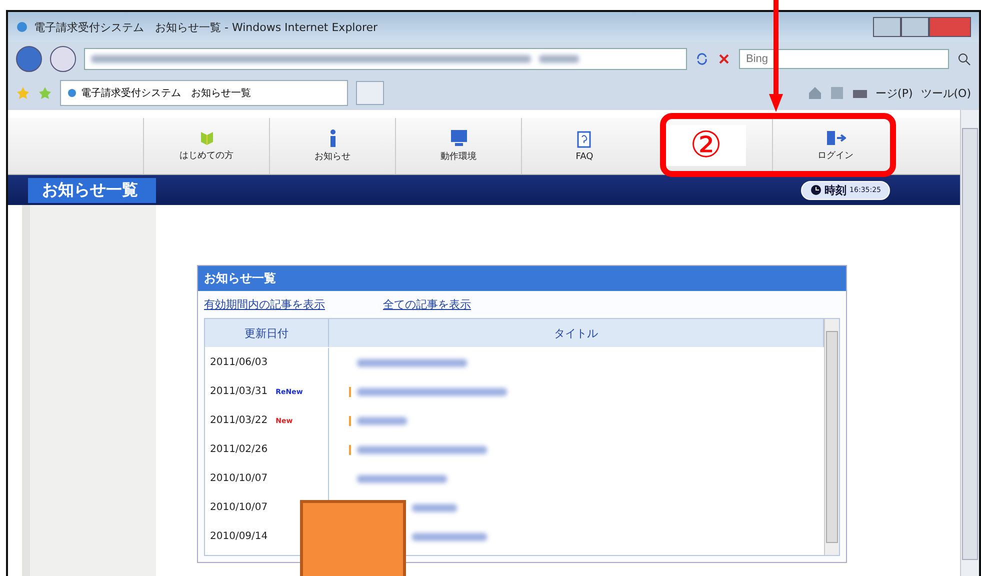 The height and width of the screenshot is (576, 981). Describe the element at coordinates (239, 420) in the screenshot. I see `date-text: 2011/03/22` at that location.